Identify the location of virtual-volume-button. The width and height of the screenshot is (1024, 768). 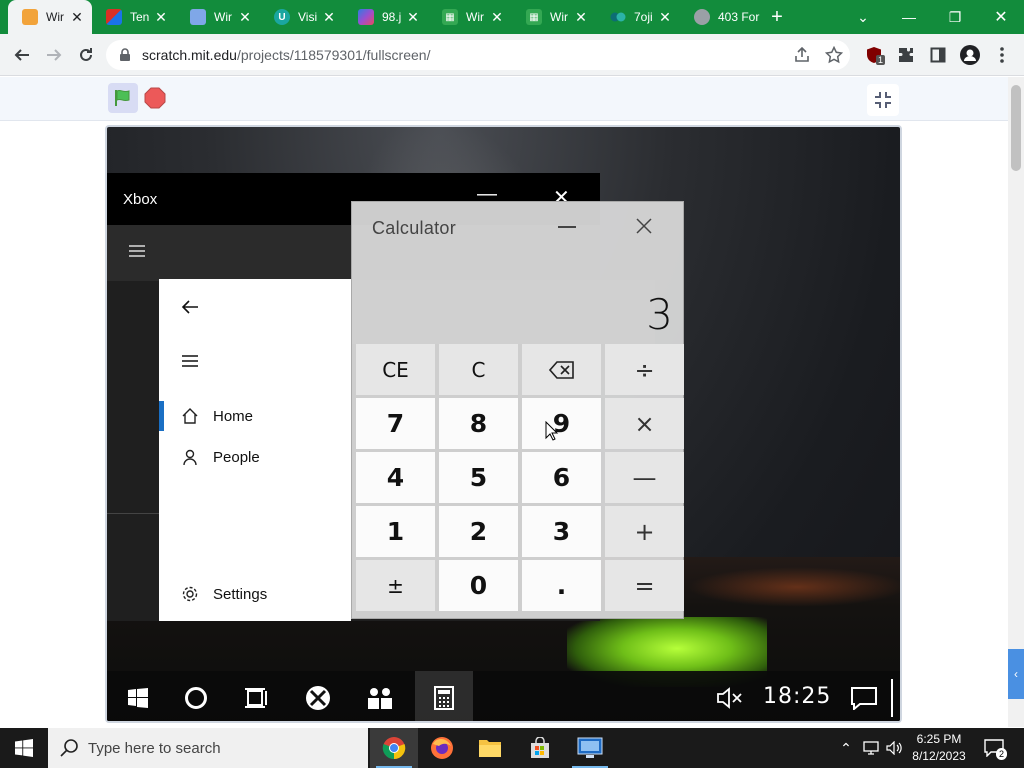
(730, 696).